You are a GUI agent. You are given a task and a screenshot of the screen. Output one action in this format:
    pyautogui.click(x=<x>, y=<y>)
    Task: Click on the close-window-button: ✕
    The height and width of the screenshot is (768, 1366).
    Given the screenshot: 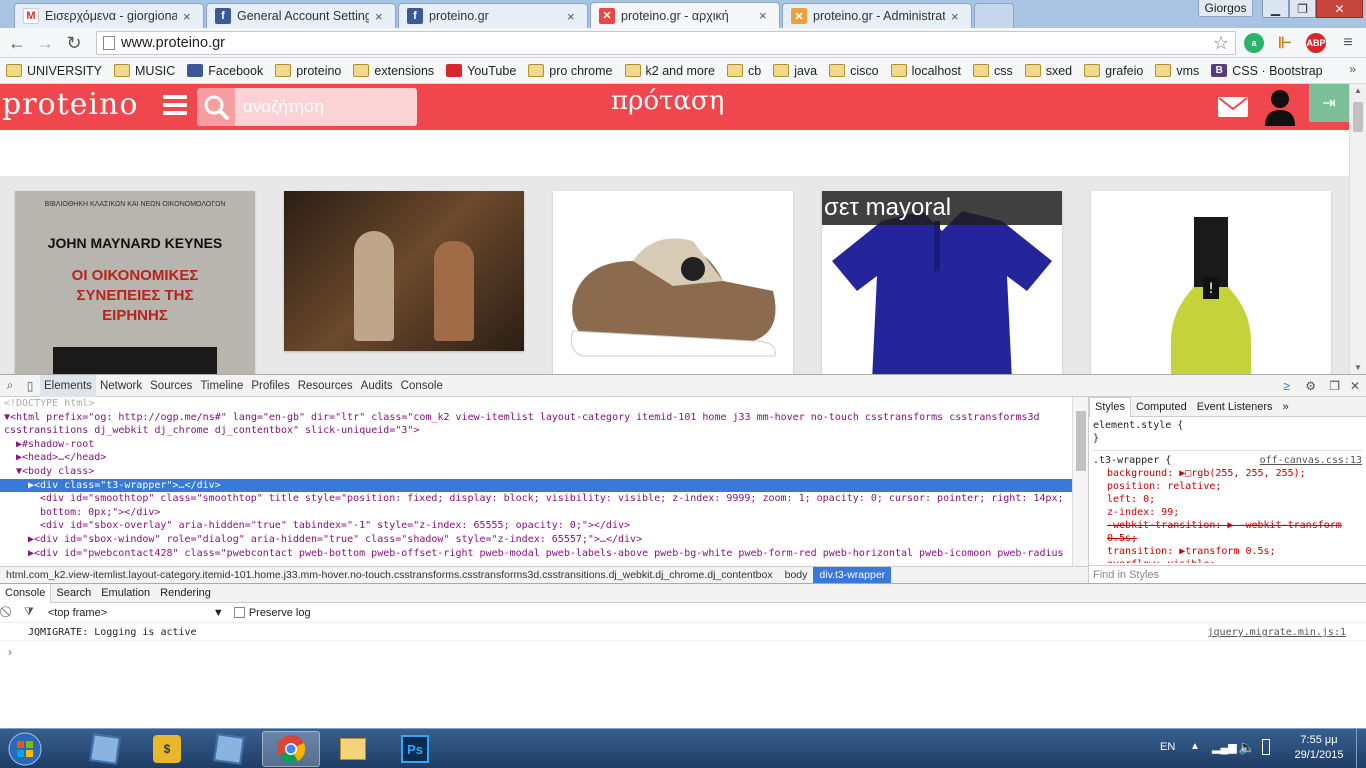 What is the action you would take?
    pyautogui.click(x=1339, y=9)
    